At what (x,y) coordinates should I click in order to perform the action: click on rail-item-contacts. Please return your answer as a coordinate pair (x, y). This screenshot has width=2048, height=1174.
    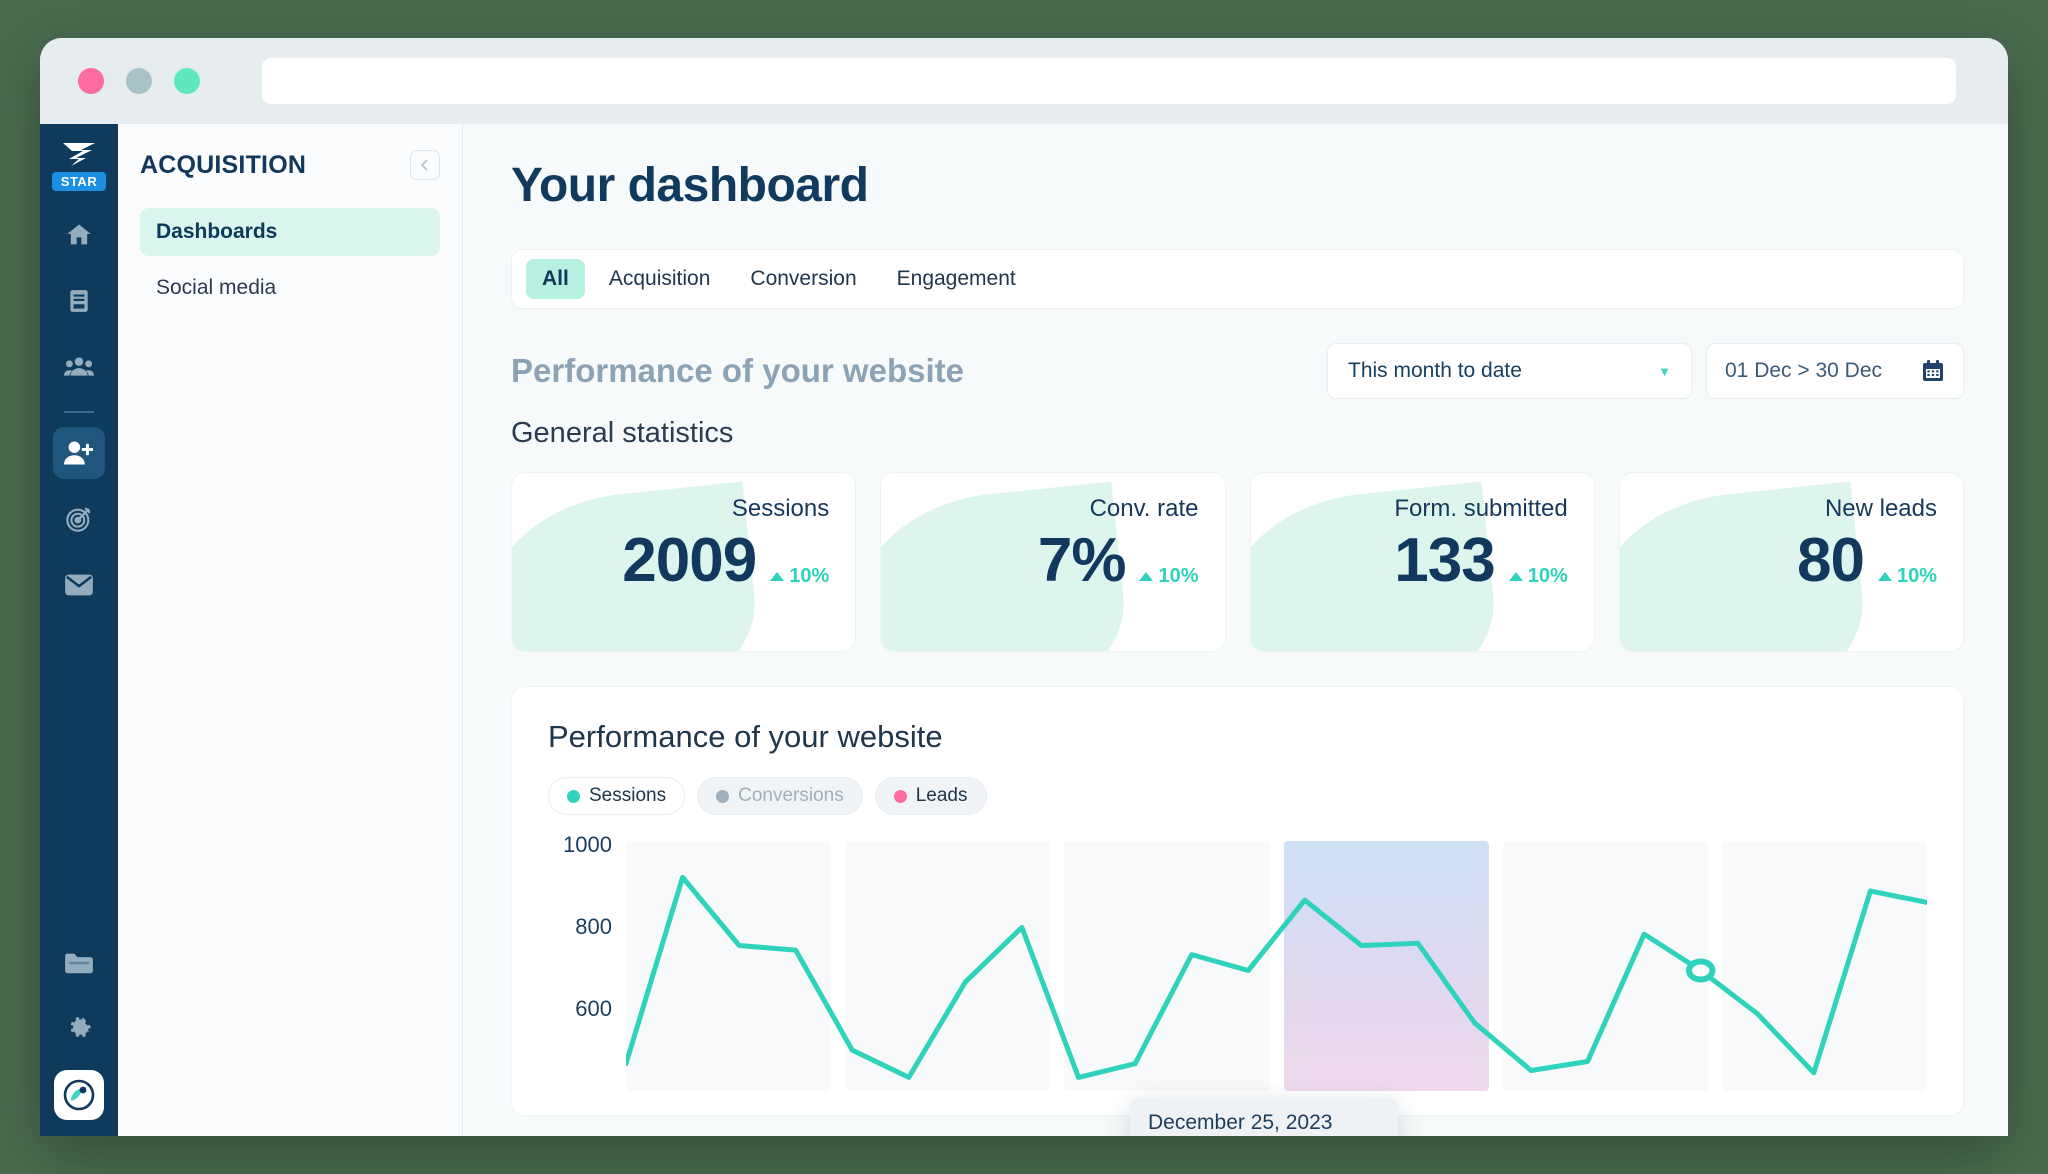
    Looking at the image, I should click on (79, 367).